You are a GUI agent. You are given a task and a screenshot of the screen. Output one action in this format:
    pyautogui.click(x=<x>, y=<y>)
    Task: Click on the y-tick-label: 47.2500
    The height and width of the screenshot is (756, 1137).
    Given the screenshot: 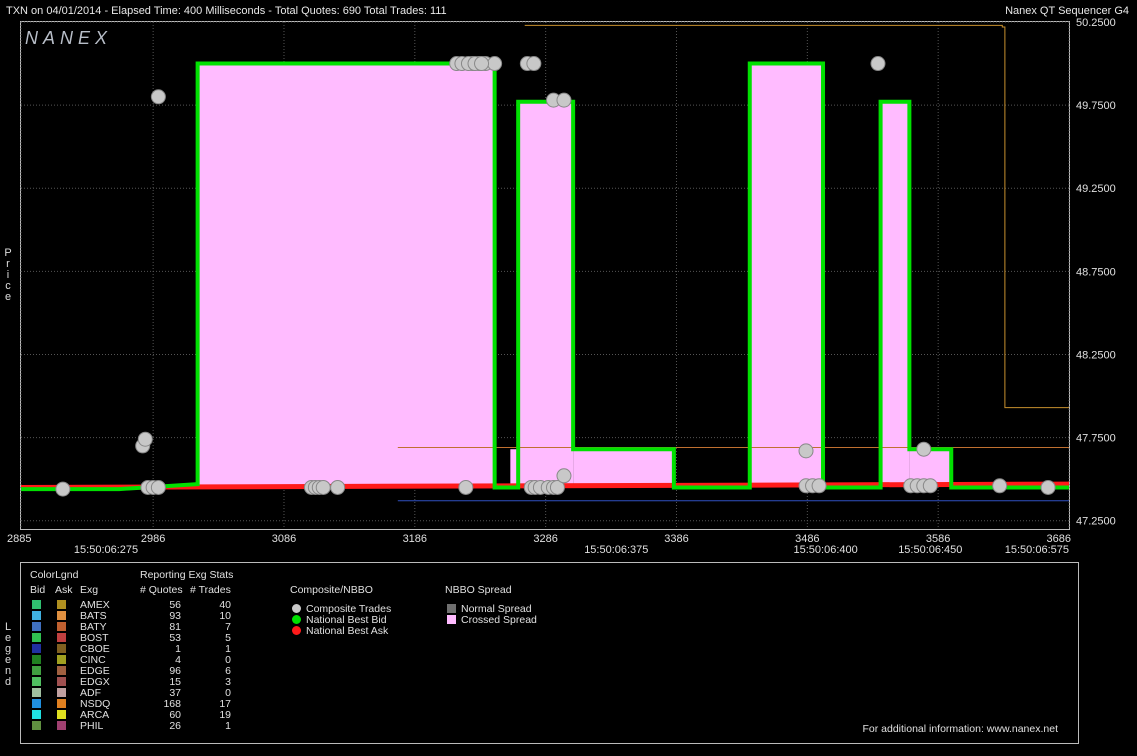 What is the action you would take?
    pyautogui.click(x=1096, y=522)
    